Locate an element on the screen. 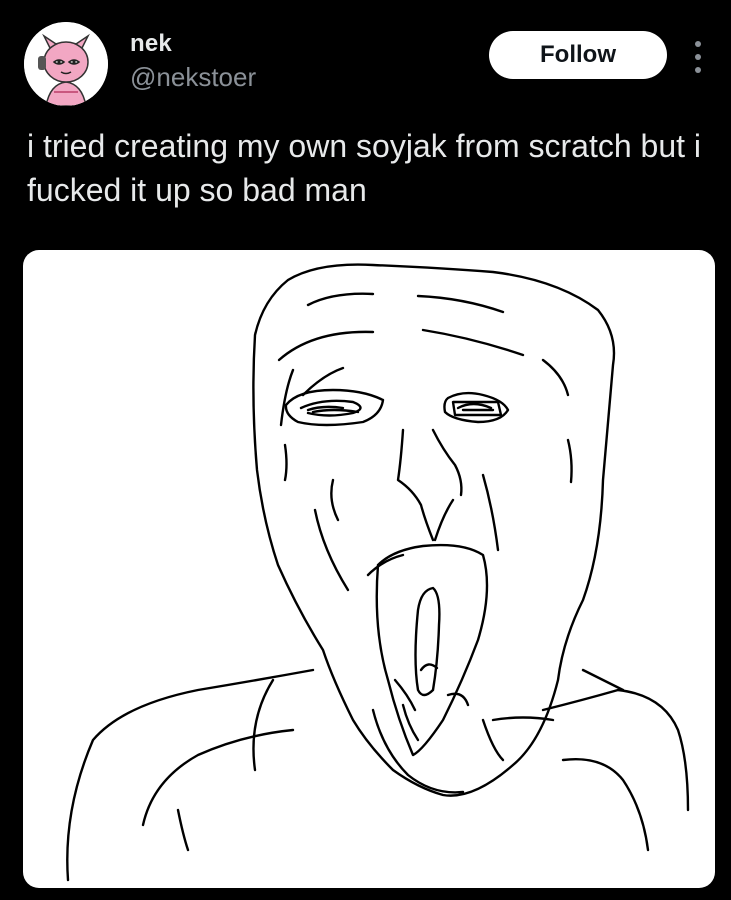 The width and height of the screenshot is (731, 900). vertical-ellipsis-icon is located at coordinates (698, 57).